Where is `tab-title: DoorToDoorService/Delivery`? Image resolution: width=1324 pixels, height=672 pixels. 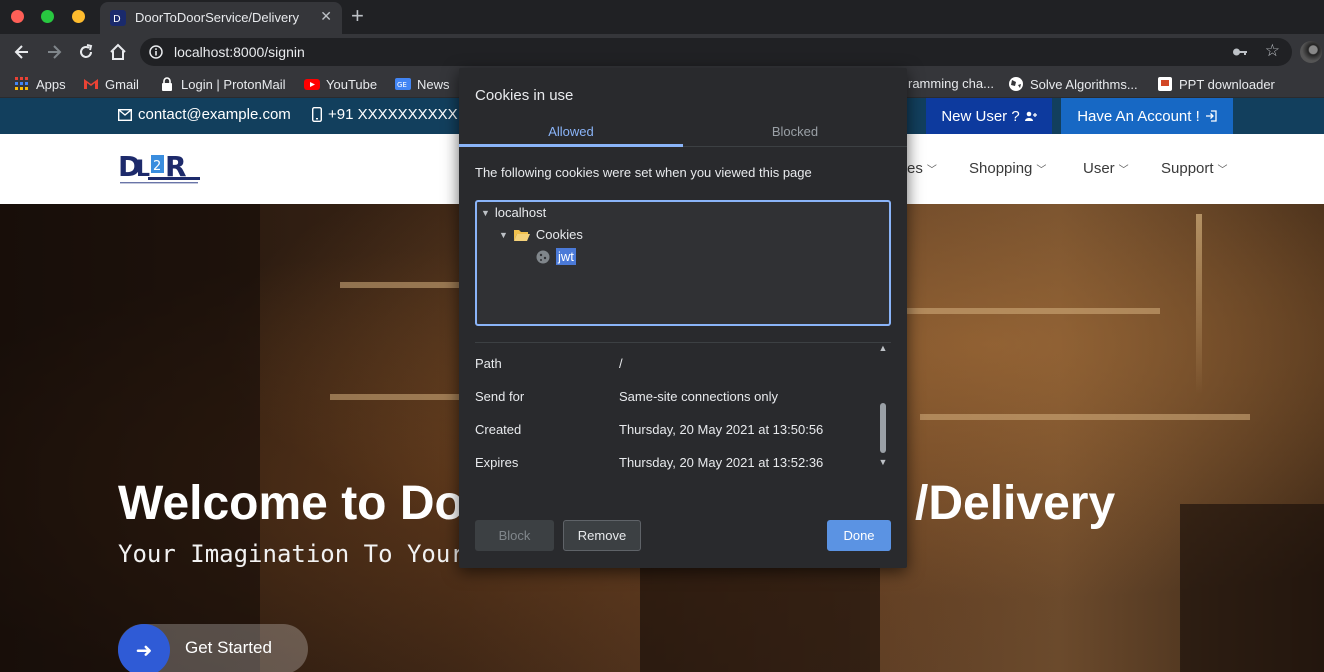 tab-title: DoorToDoorService/Delivery is located at coordinates (217, 17).